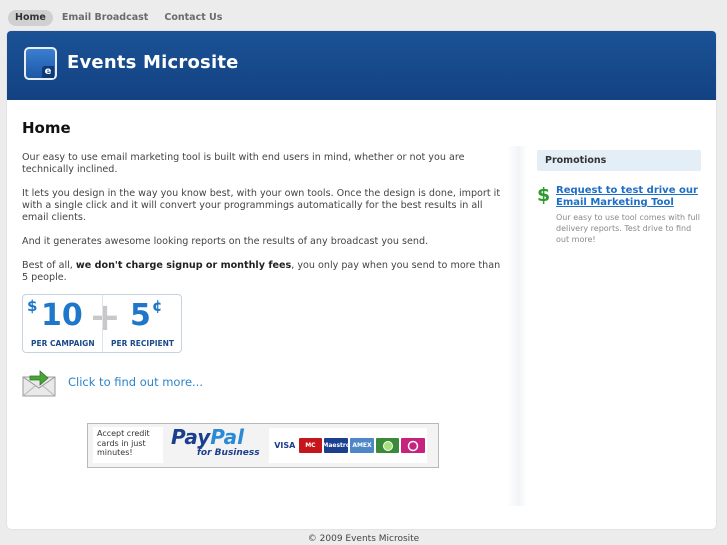  Describe the element at coordinates (413, 445) in the screenshot. I see `echeck-card-icon` at that location.